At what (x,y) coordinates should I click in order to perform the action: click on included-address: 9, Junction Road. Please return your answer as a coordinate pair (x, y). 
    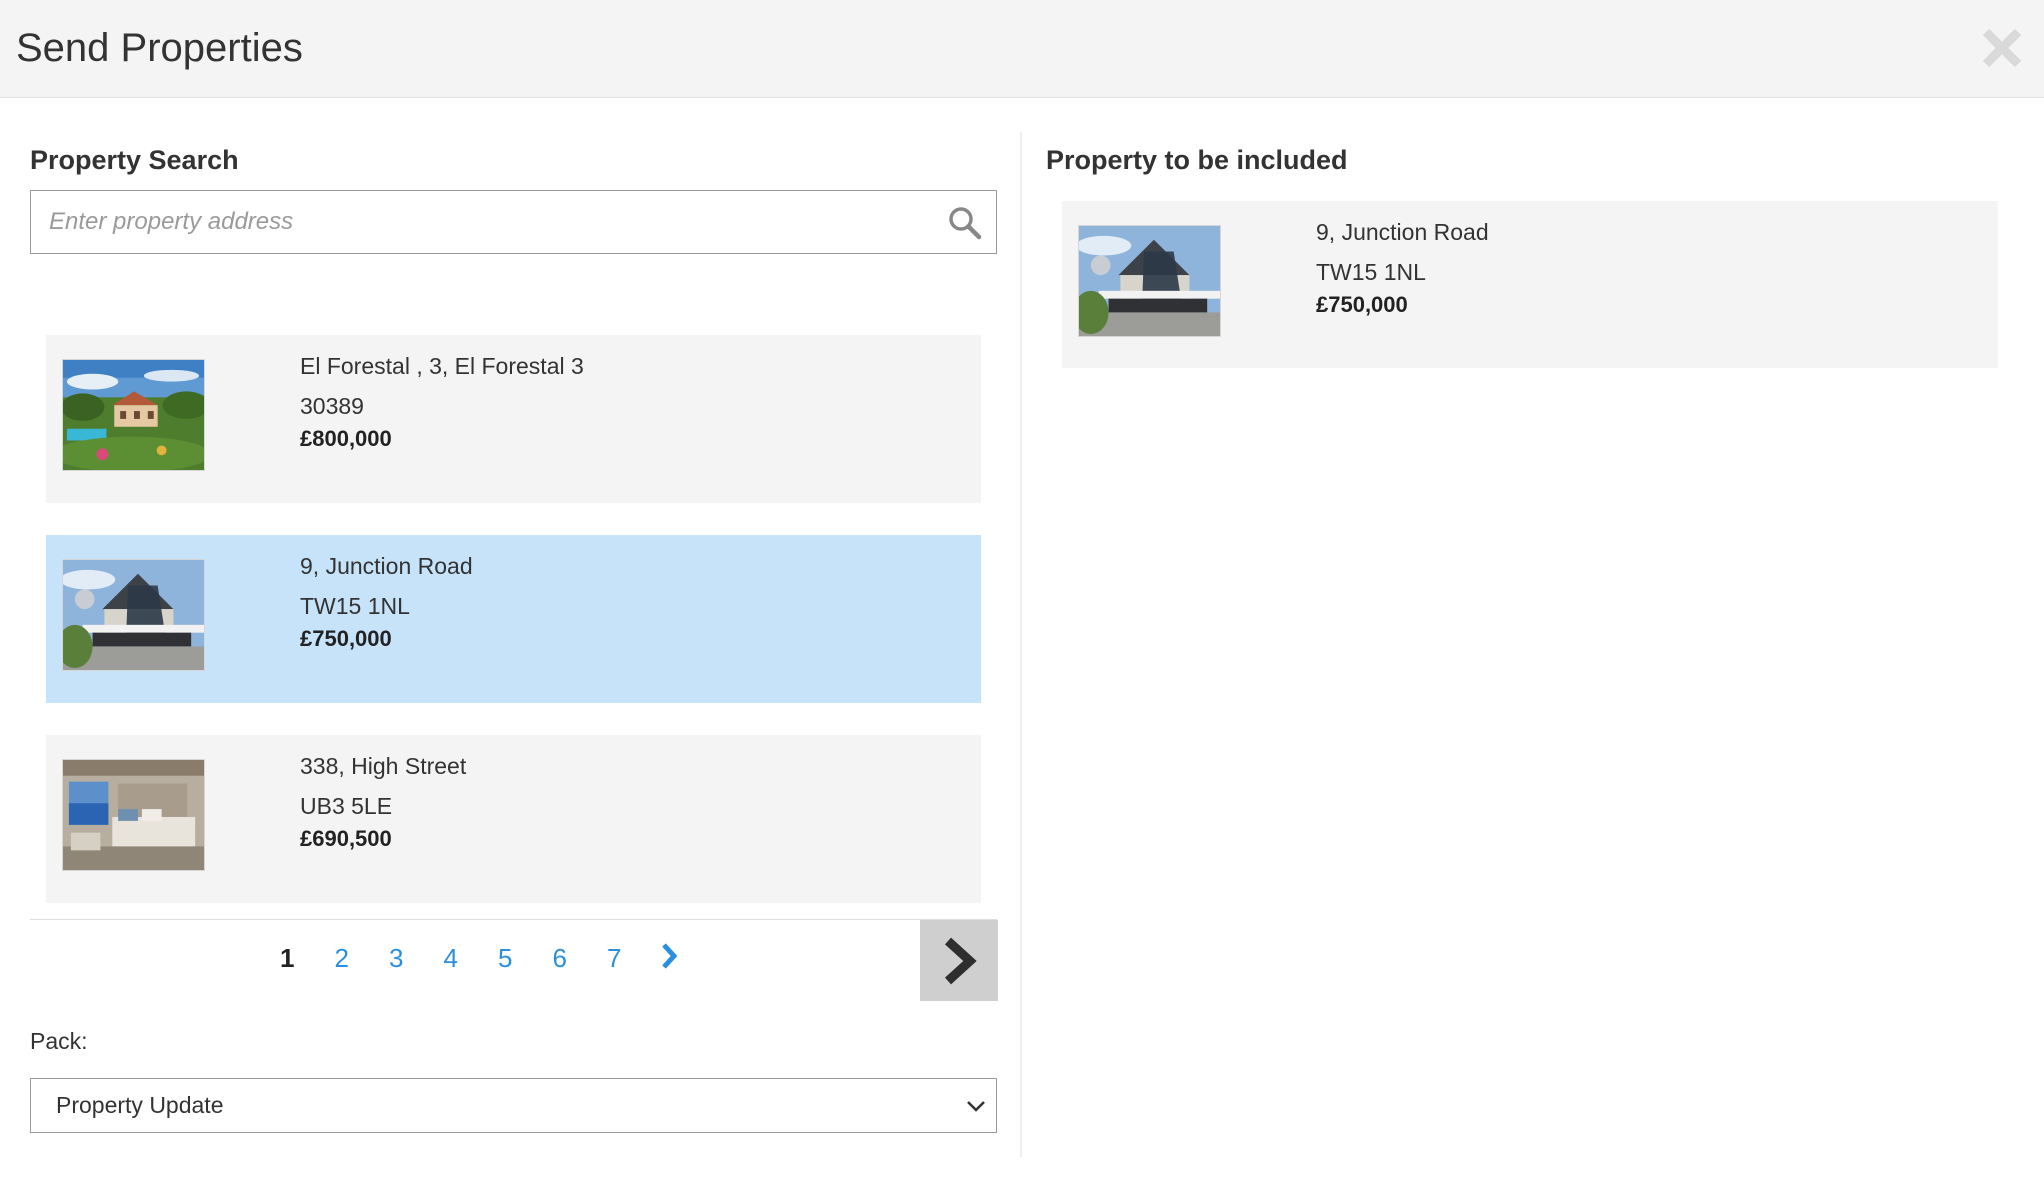
    Looking at the image, I should click on (1402, 232).